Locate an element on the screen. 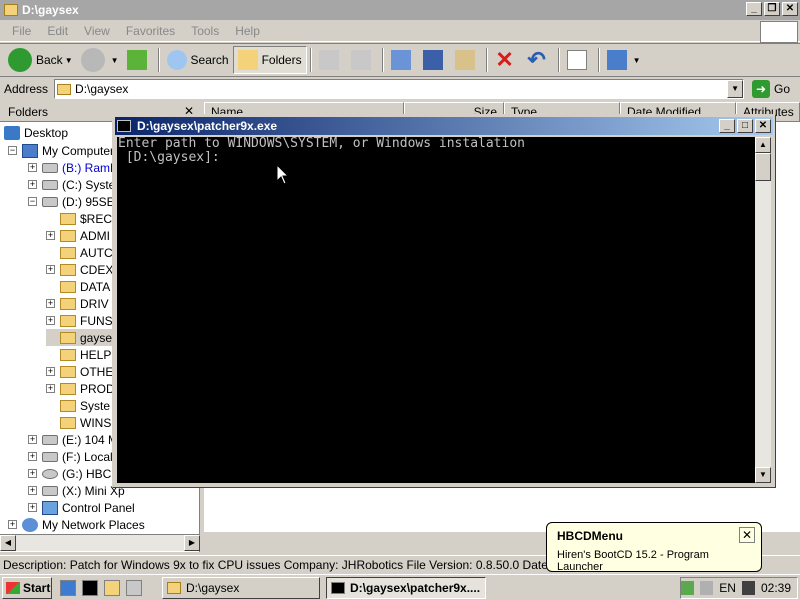 Image resolution: width=800 pixels, height=600 pixels. undo-button: ↶ is located at coordinates (539, 60).